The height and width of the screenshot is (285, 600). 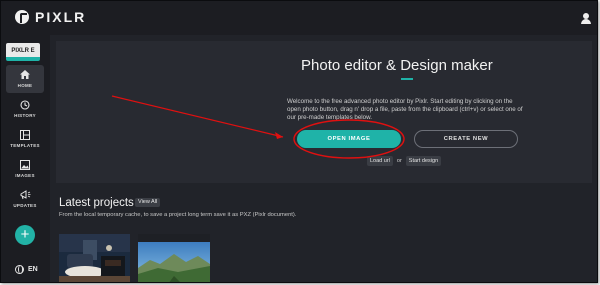 I want to click on language-selector: EN, so click(x=26, y=269).